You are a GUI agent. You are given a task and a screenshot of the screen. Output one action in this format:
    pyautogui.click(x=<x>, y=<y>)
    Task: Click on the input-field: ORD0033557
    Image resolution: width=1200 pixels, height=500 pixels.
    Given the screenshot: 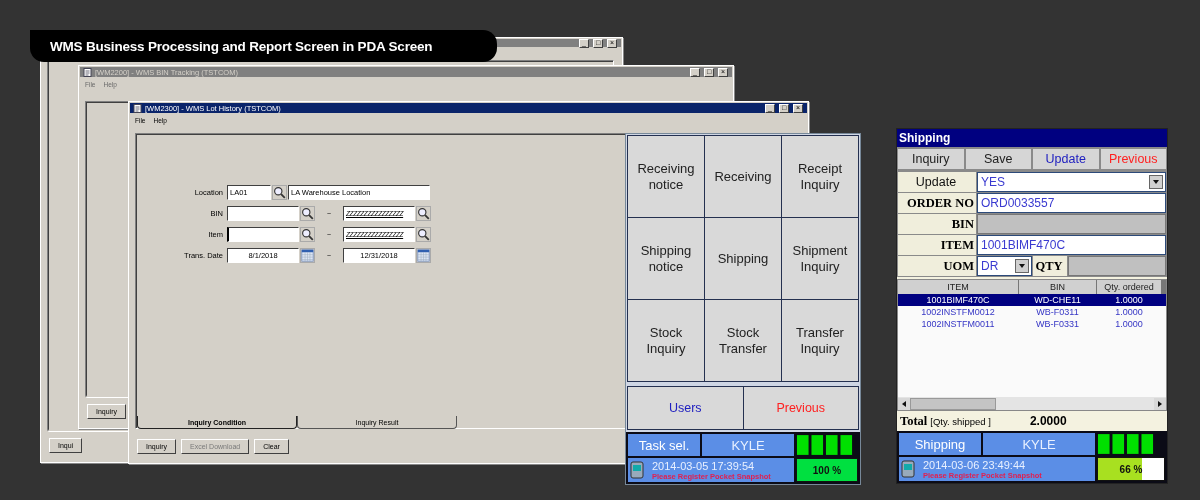 What is the action you would take?
    pyautogui.click(x=1071, y=203)
    